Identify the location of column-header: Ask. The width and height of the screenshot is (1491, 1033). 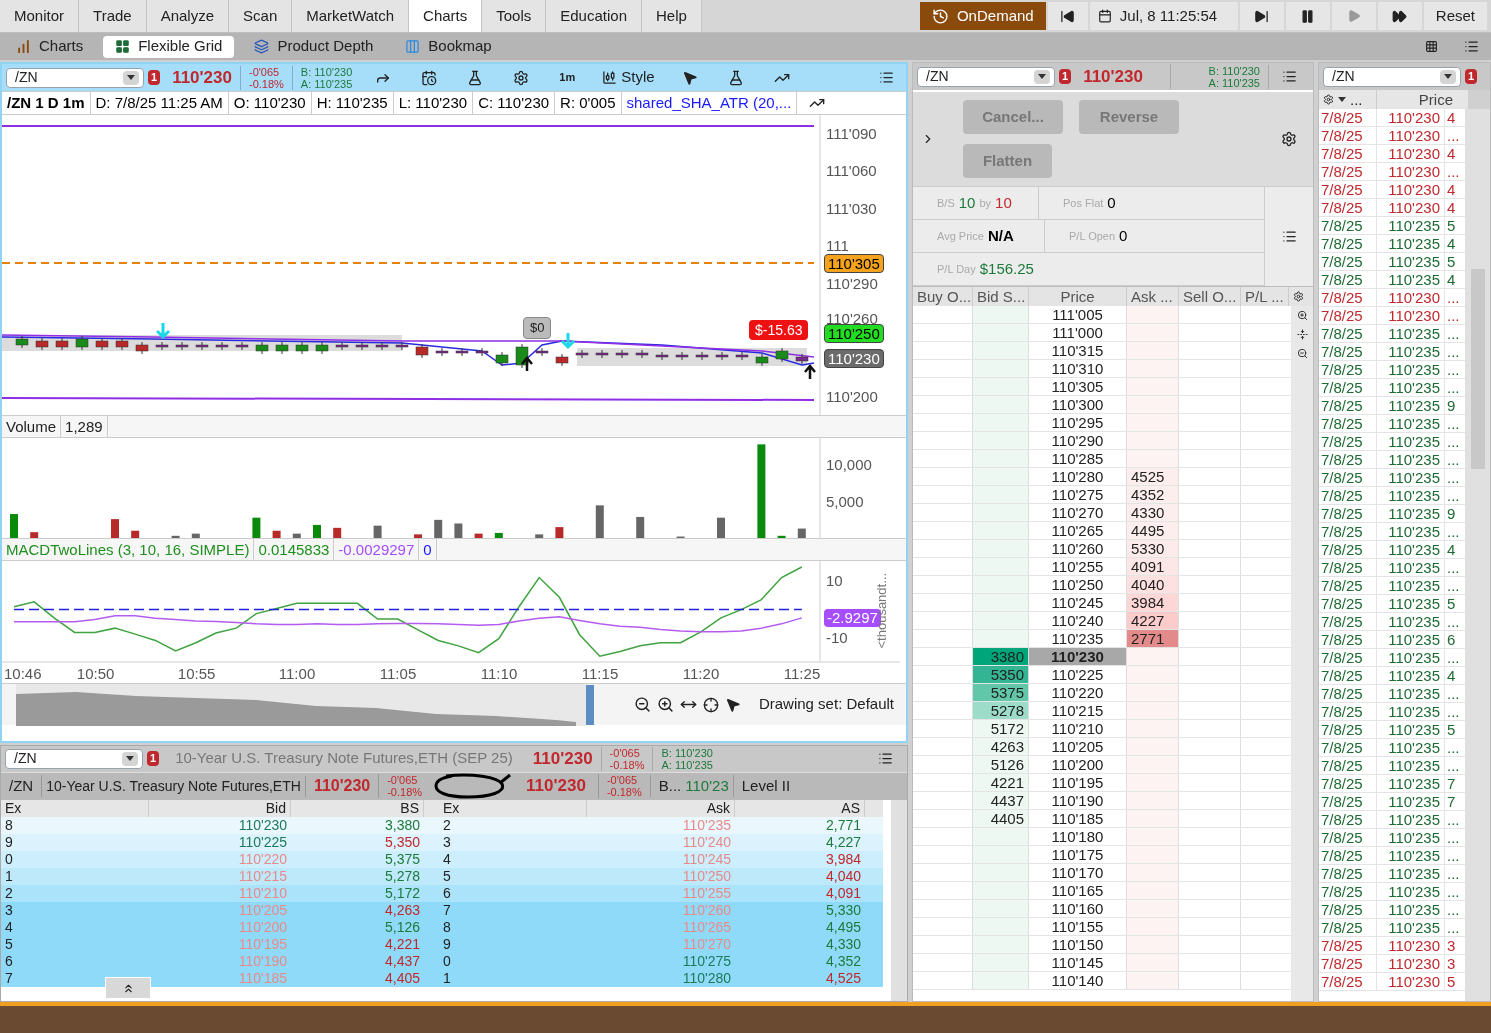
(661, 808).